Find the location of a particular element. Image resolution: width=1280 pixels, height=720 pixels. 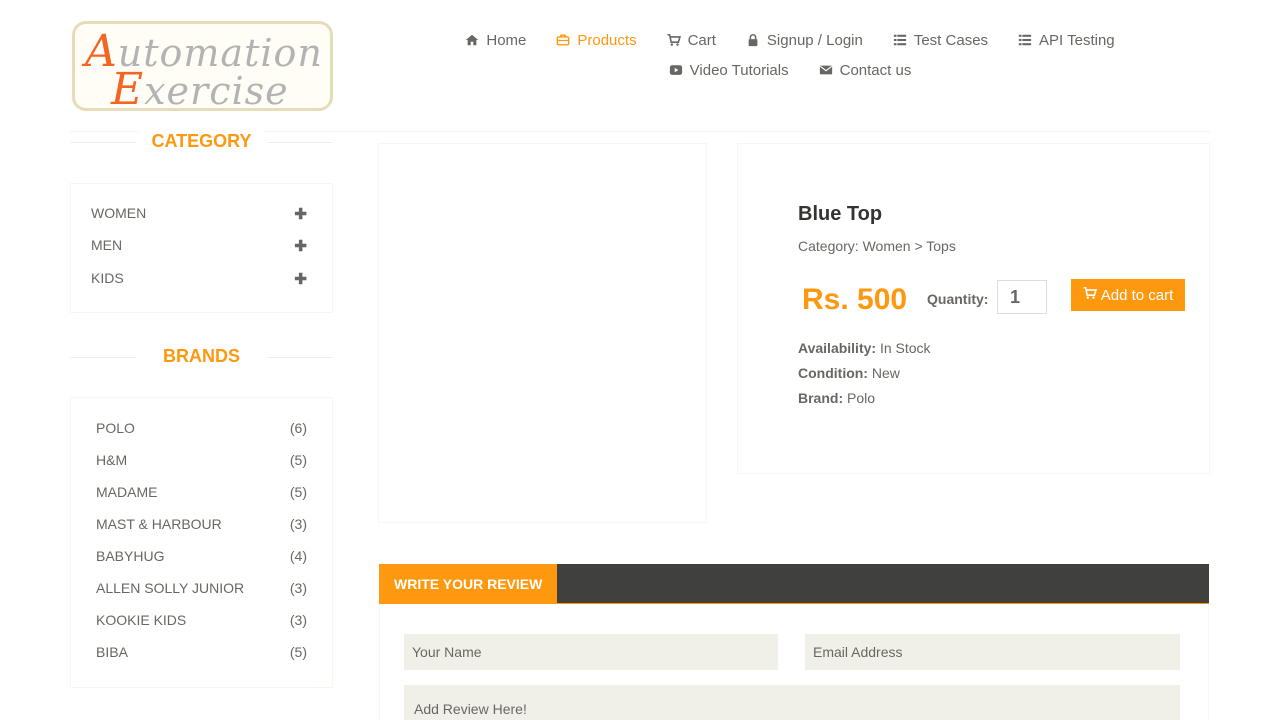

category-women: WOMEN ✚ is located at coordinates (199, 214).